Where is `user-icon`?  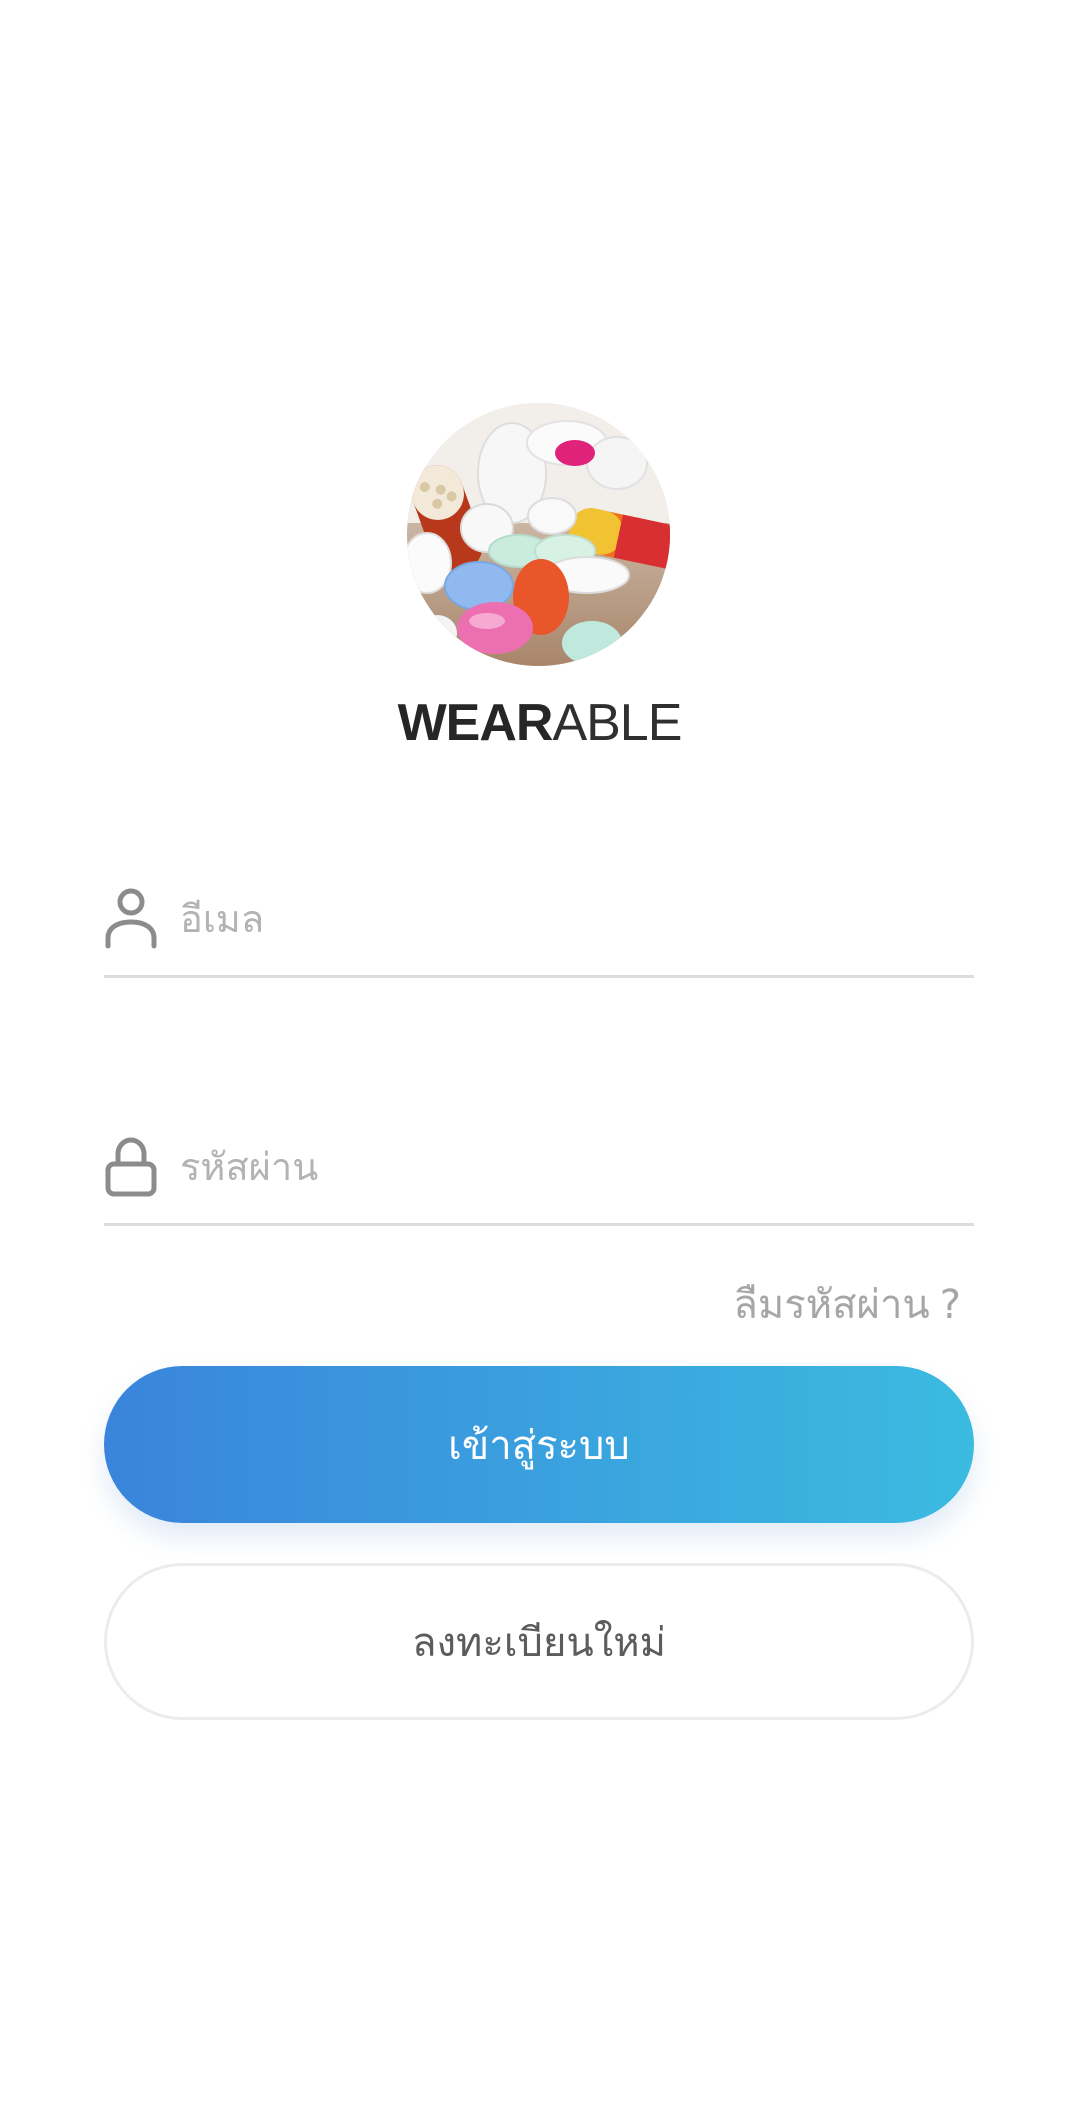 user-icon is located at coordinates (131, 918).